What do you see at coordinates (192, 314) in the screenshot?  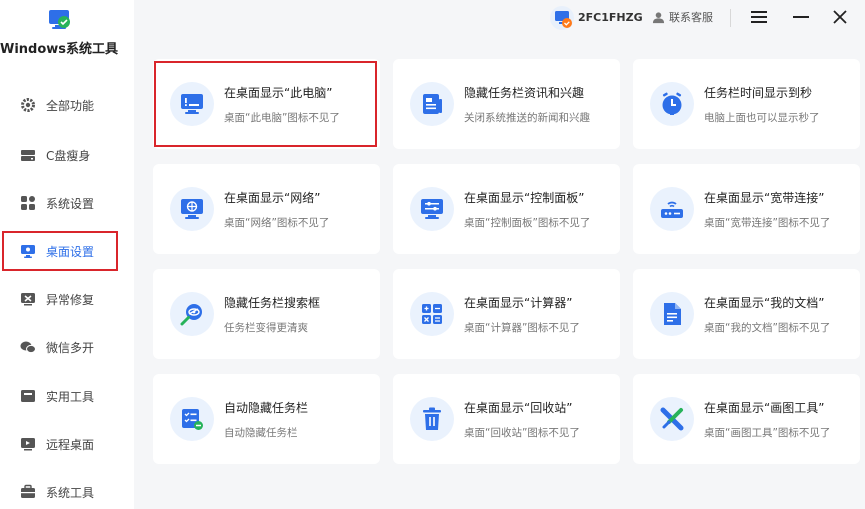 I see `hidden-search-icon` at bounding box center [192, 314].